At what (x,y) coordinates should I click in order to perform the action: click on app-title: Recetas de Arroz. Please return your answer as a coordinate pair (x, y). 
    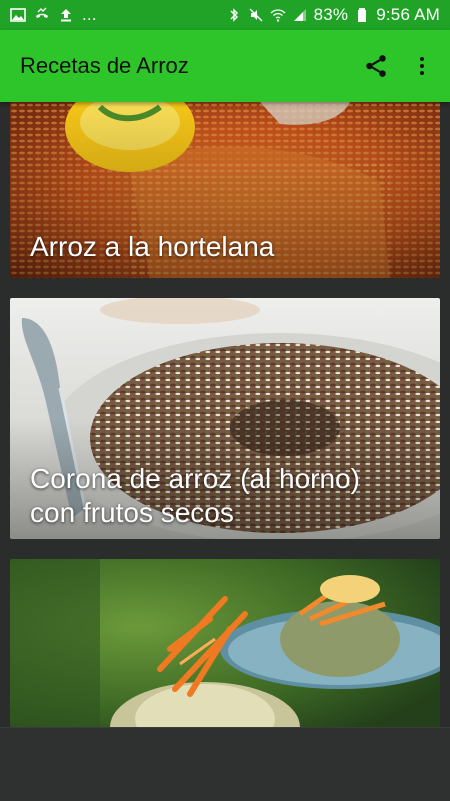
    Looking at the image, I should click on (104, 65).